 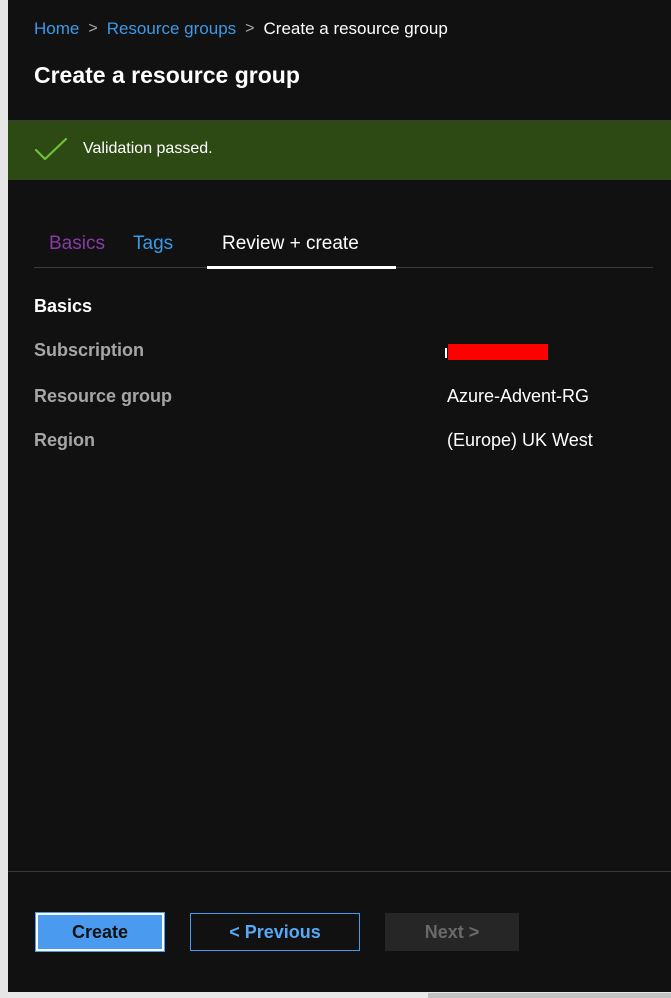 I want to click on footer-divider, so click(x=339, y=871).